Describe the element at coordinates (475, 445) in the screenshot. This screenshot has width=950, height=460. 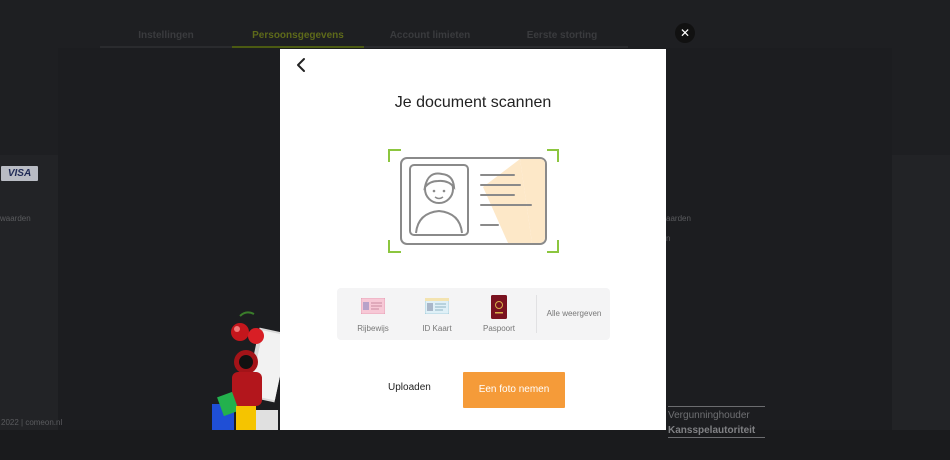
I see `background-bottom` at that location.